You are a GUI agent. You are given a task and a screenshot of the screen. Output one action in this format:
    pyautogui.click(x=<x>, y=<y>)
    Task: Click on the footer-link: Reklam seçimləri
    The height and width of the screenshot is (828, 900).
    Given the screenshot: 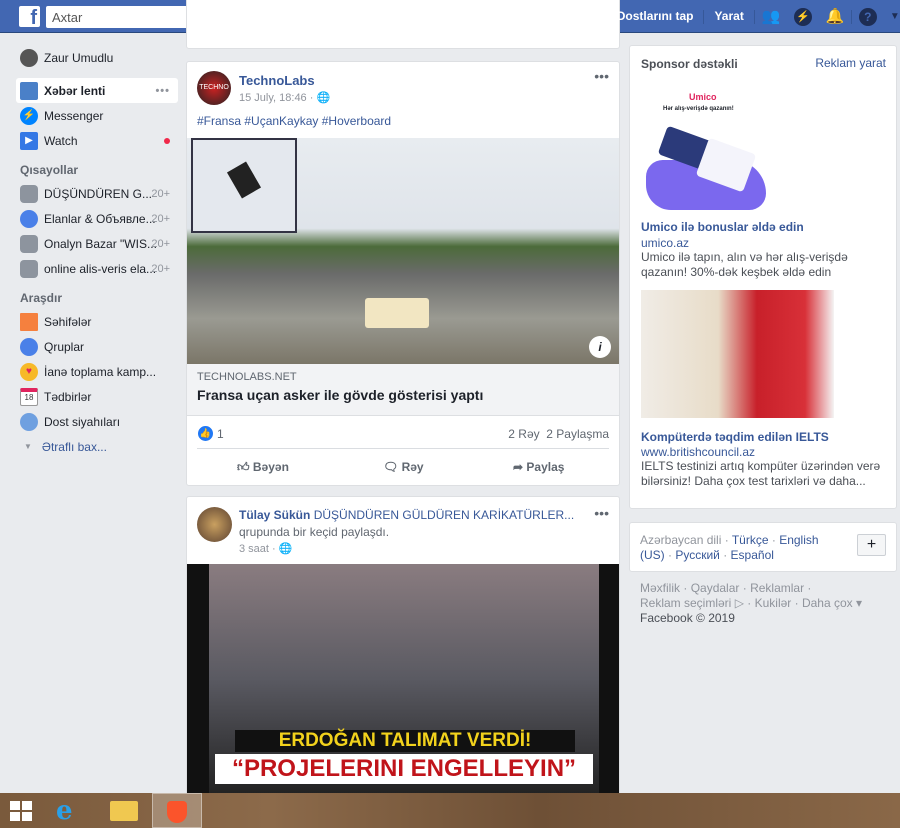 What is the action you would take?
    pyautogui.click(x=685, y=603)
    